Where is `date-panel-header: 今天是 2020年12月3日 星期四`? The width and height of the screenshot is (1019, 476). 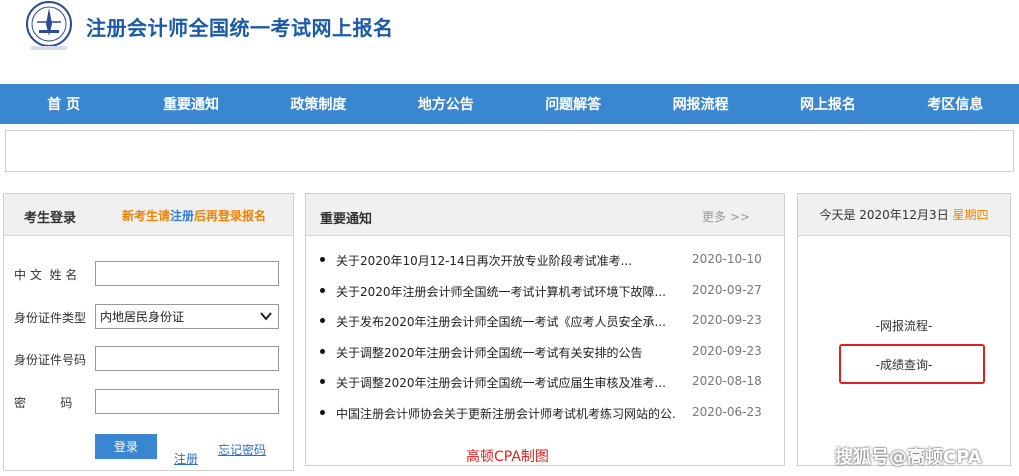 date-panel-header: 今天是 2020年12月3日 星期四 is located at coordinates (904, 215).